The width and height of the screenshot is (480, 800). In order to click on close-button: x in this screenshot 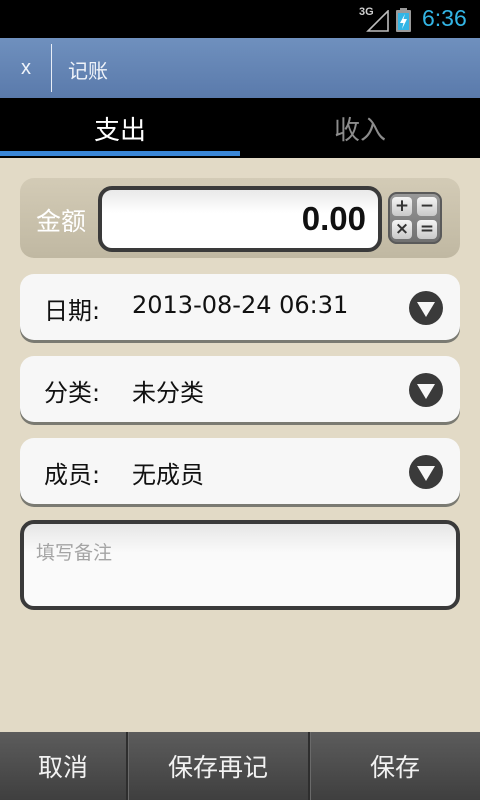, I will do `click(26, 68)`.